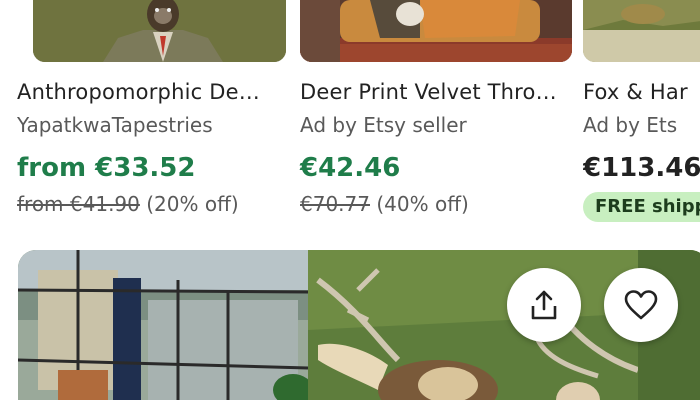  Describe the element at coordinates (115, 125) in the screenshot. I see `shop-name: YapatkwaTapestries` at that location.